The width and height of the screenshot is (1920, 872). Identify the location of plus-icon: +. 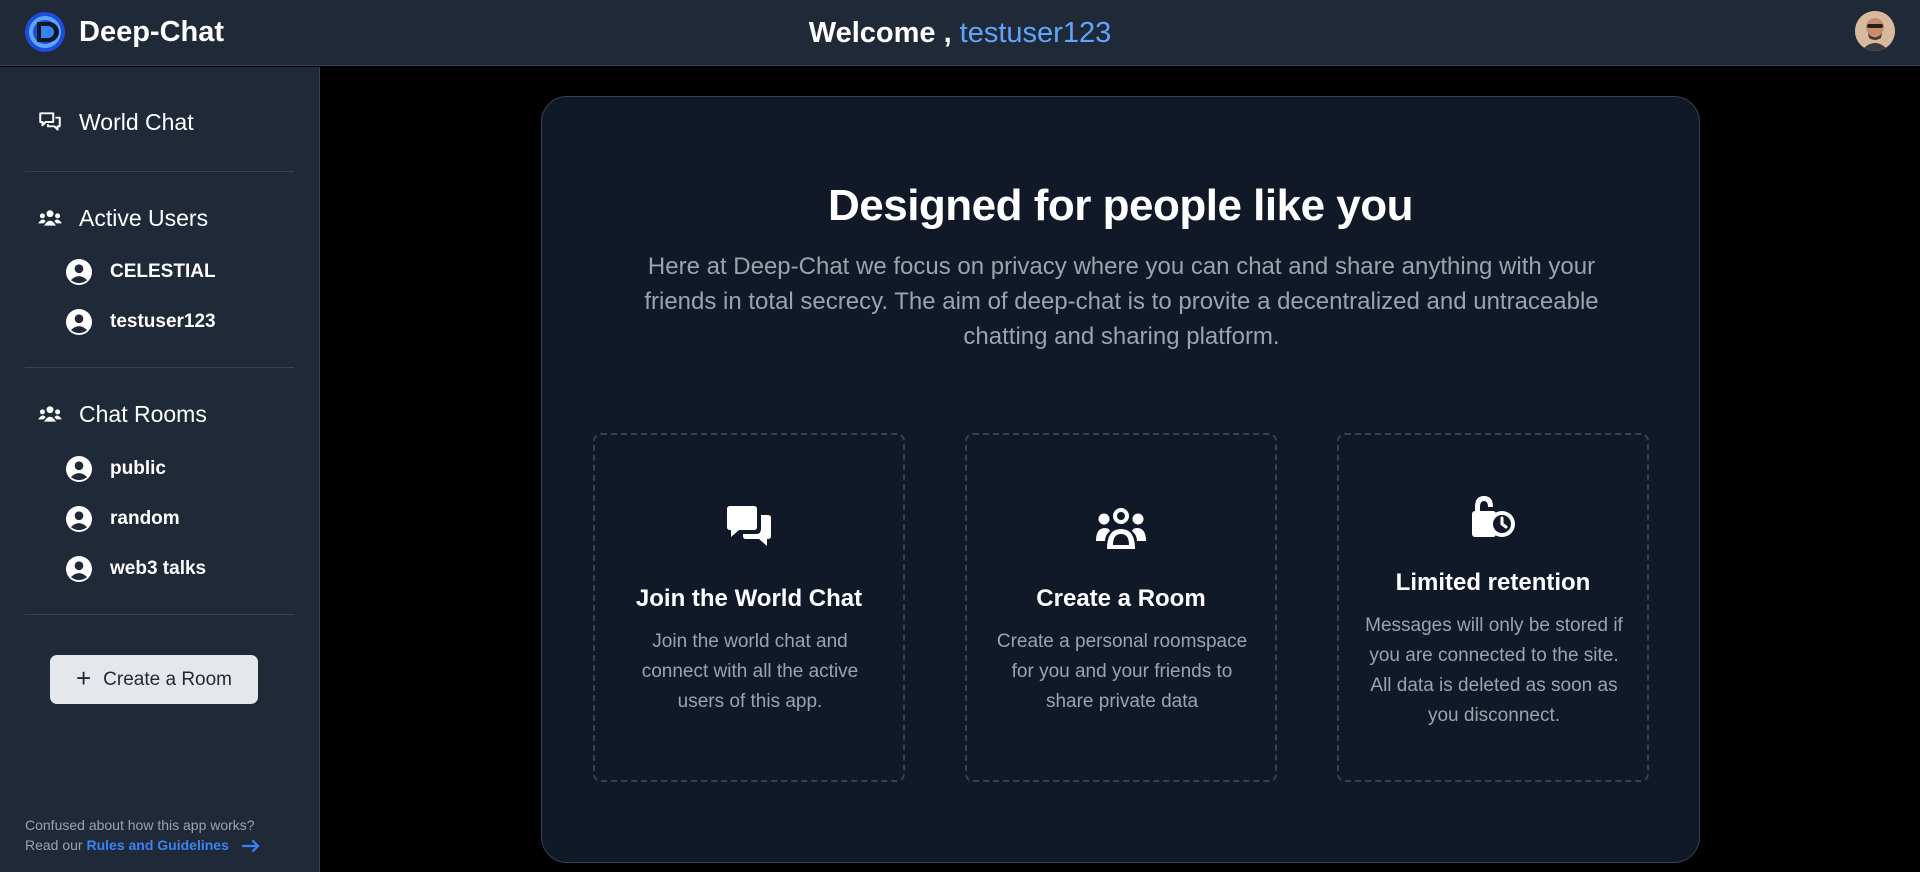
(83, 677).